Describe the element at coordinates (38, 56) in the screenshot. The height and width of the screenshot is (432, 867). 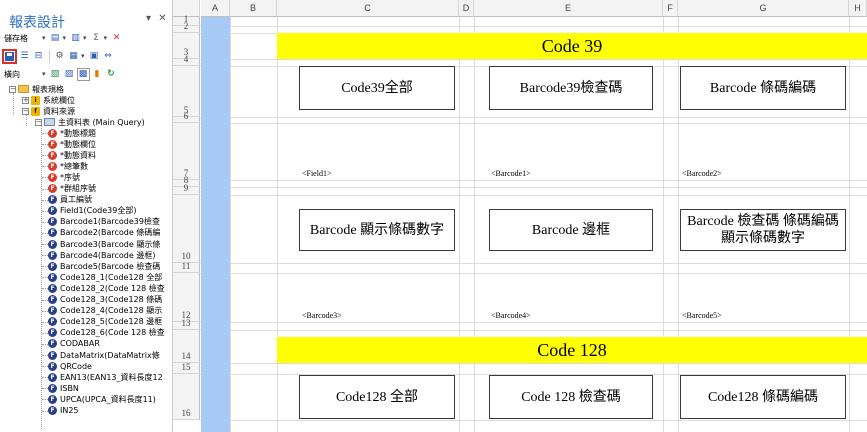
I see `export-icon: ⊟` at that location.